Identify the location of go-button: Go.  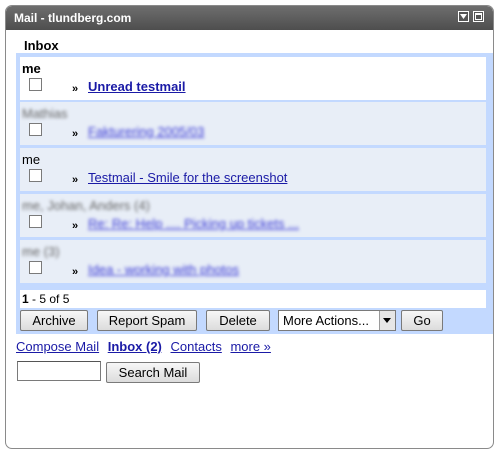
(422, 320).